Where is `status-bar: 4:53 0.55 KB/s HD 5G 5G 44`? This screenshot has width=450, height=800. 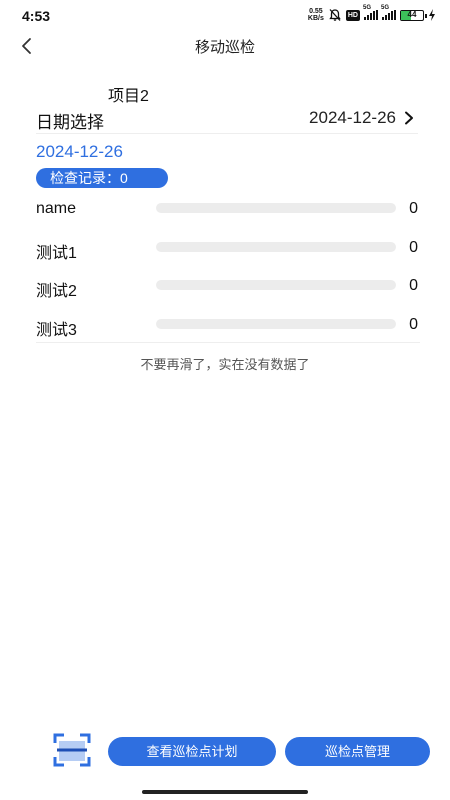 status-bar: 4:53 0.55 KB/s HD 5G 5G 44 is located at coordinates (225, 16).